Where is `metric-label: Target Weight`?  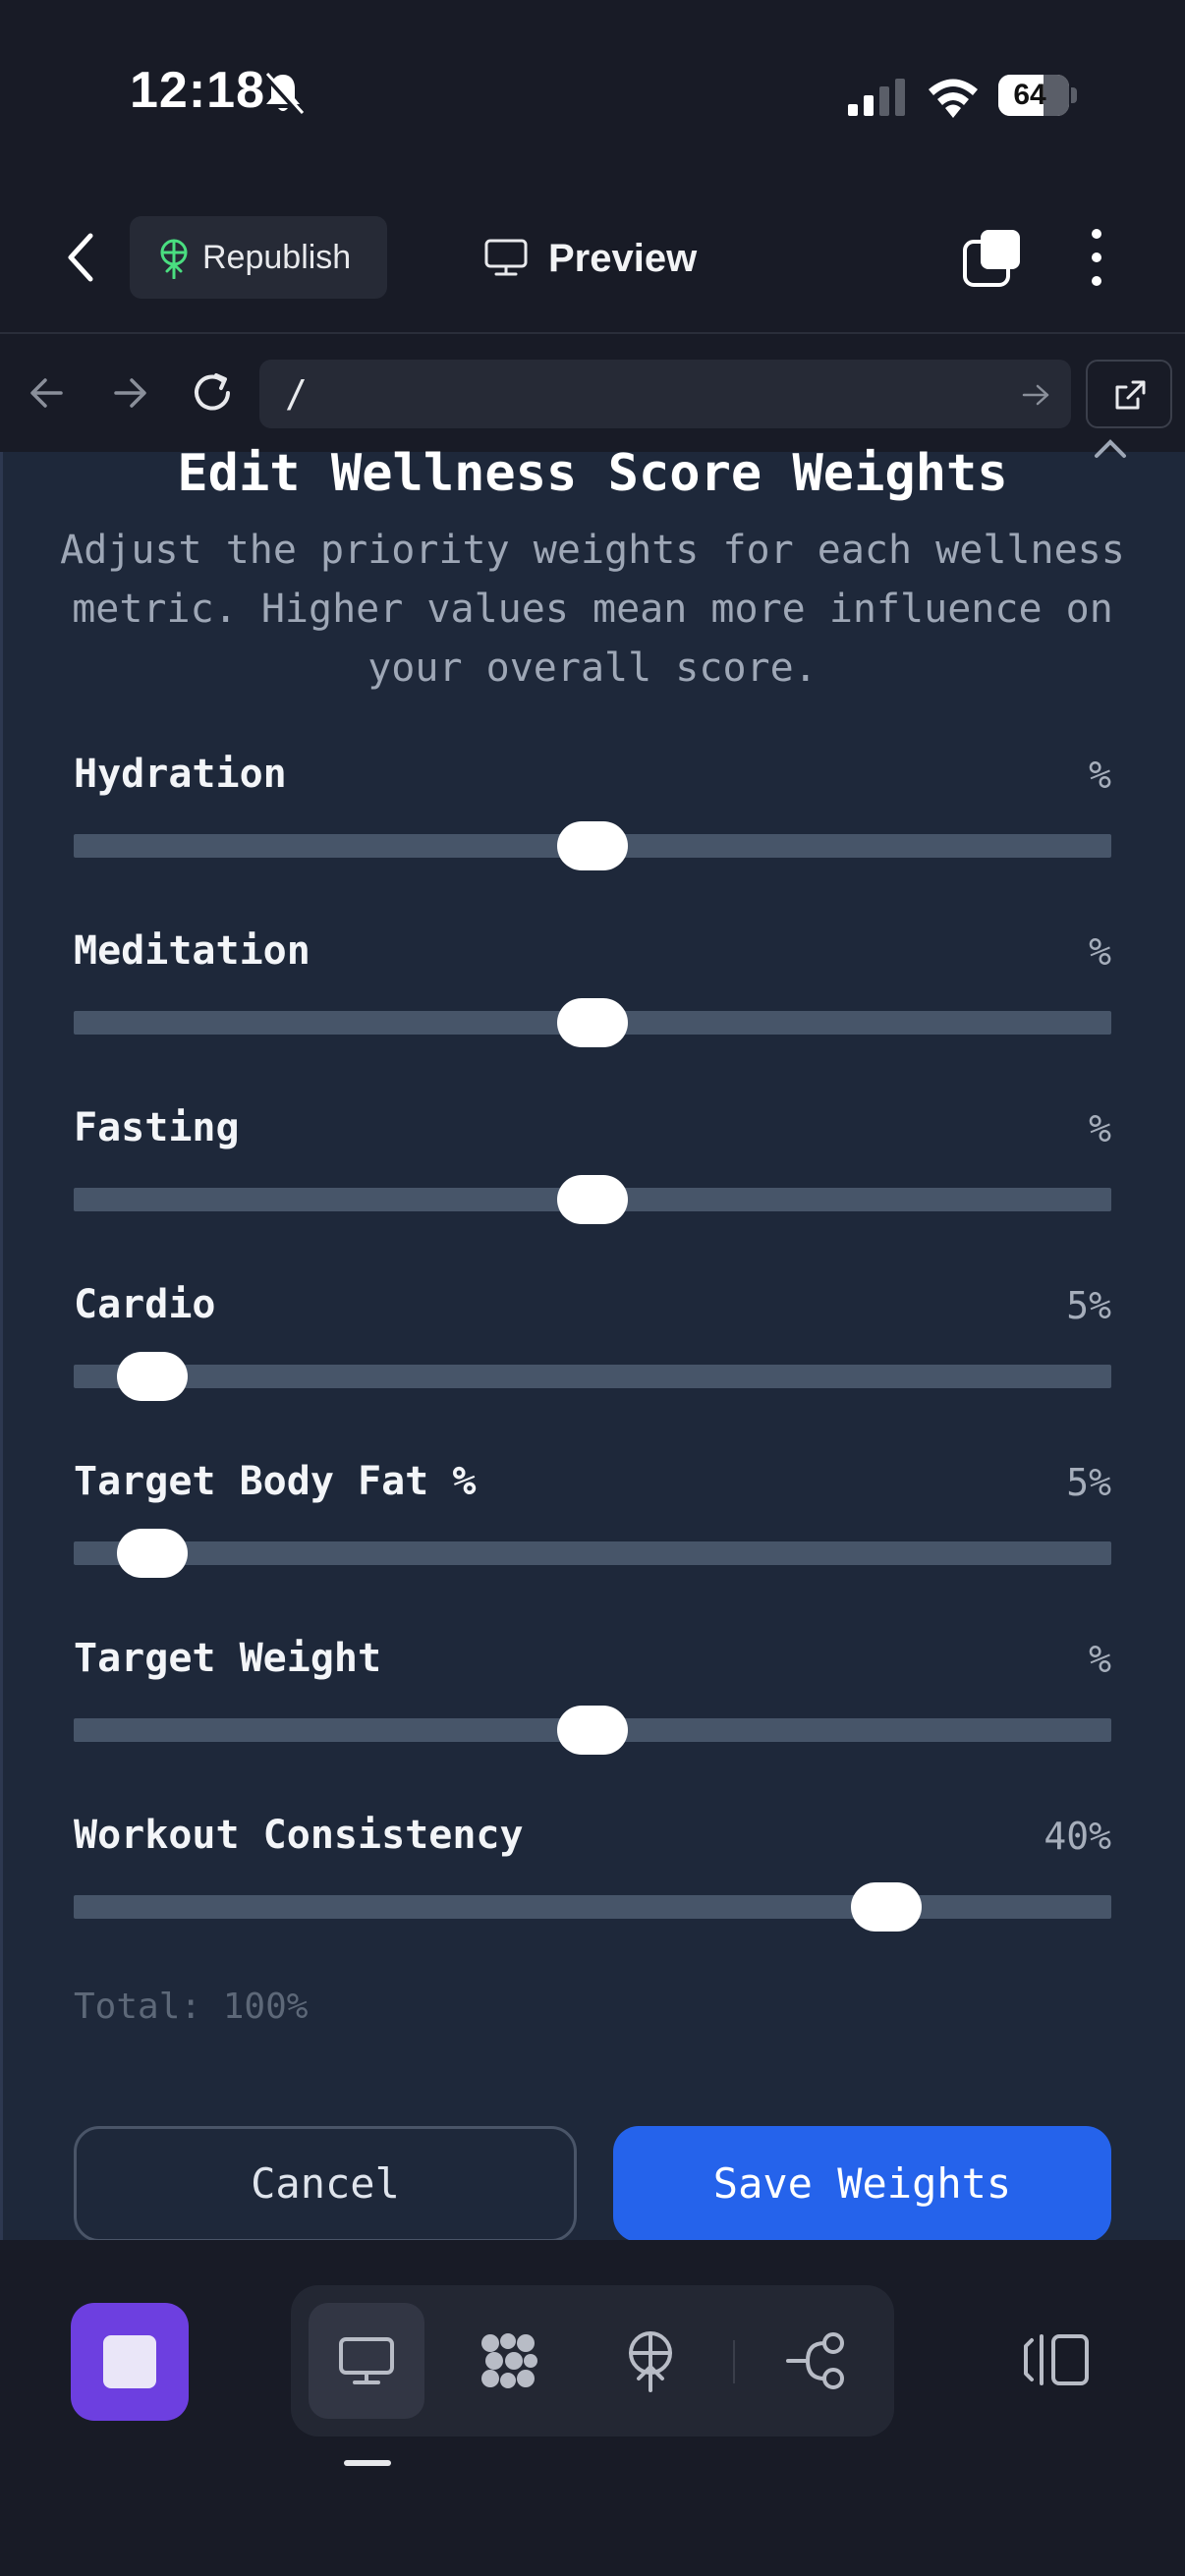
metric-label: Target Weight is located at coordinates (228, 1658).